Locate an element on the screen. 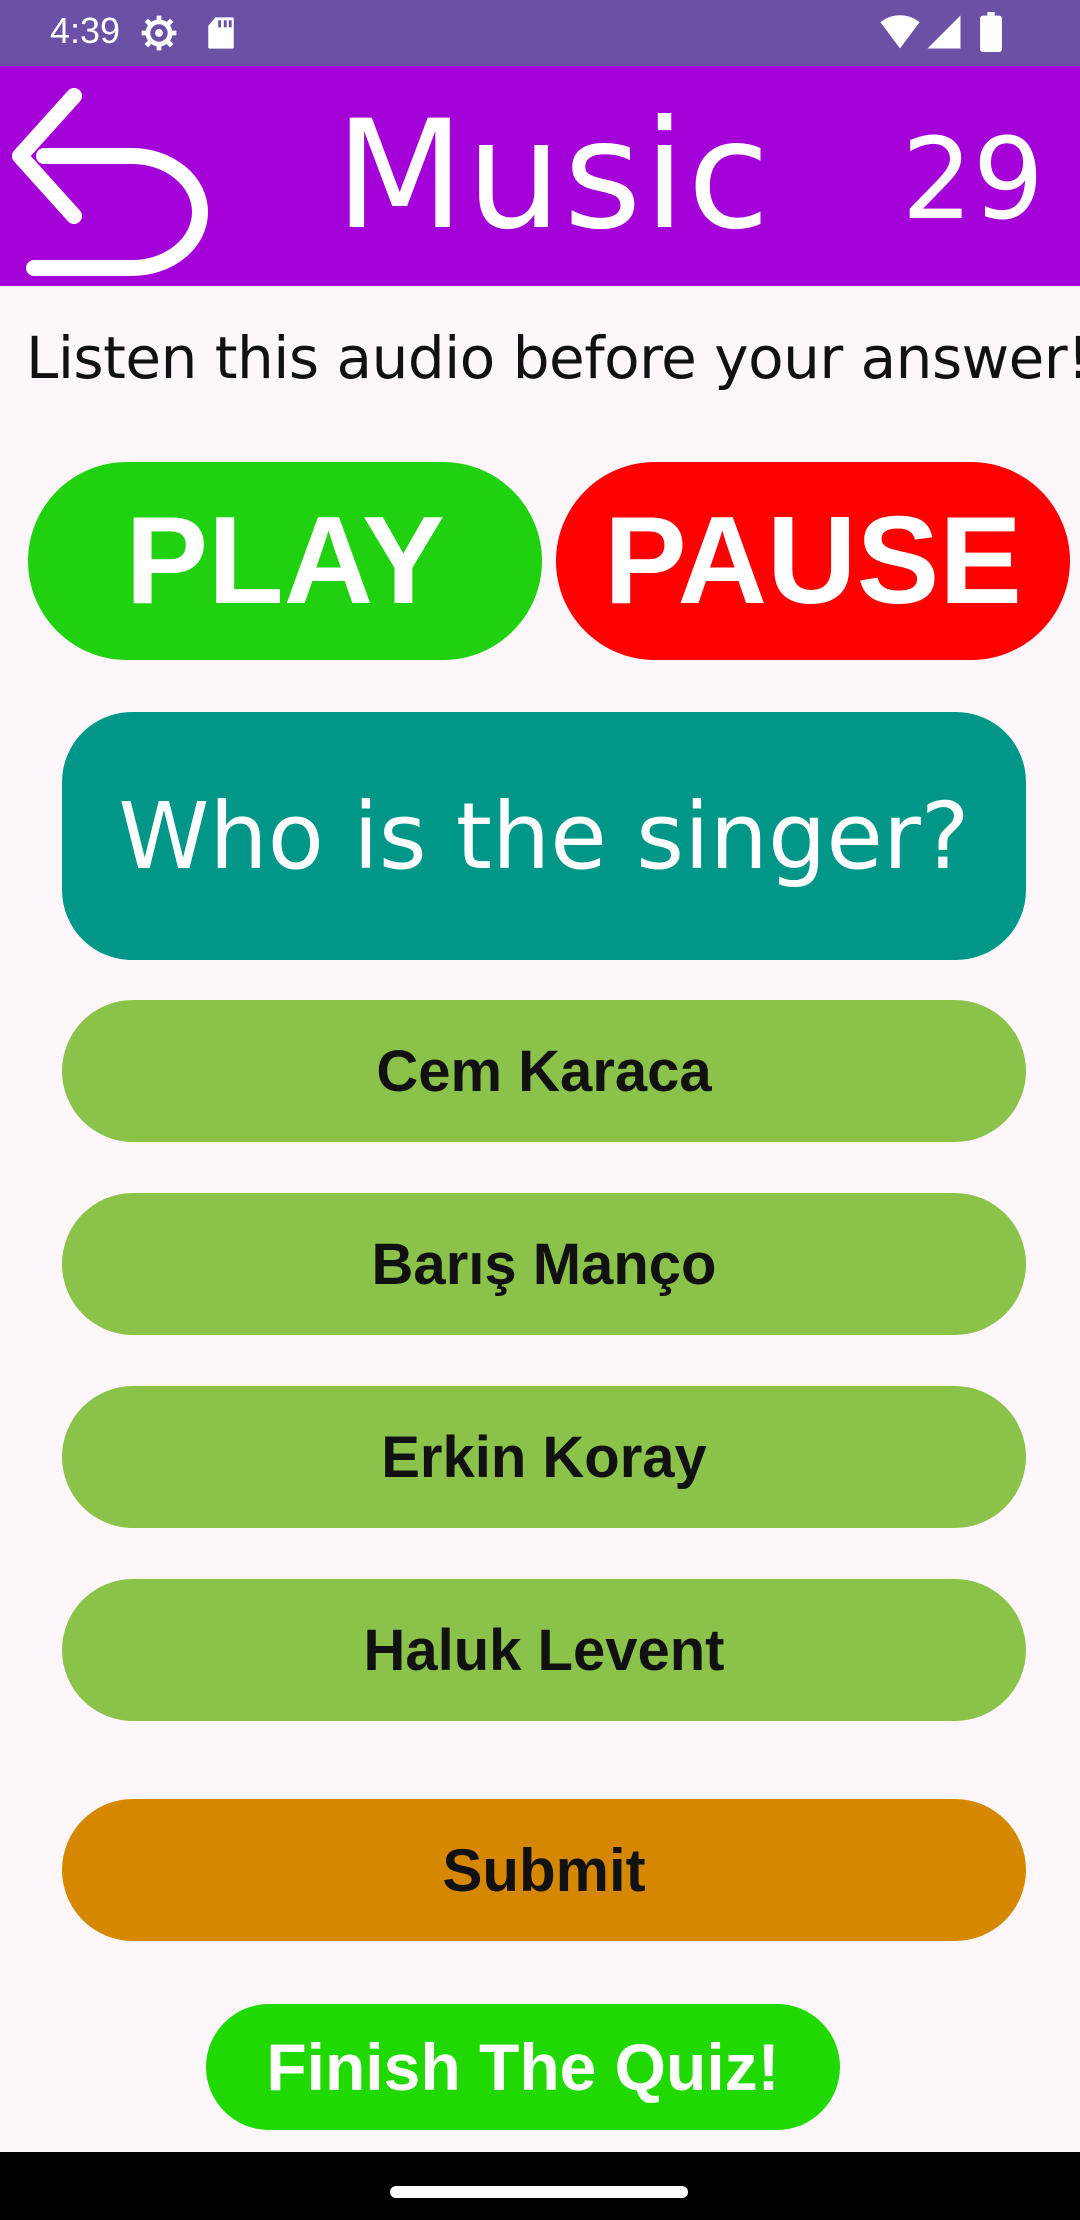  pause-button: PAUSE is located at coordinates (813, 561).